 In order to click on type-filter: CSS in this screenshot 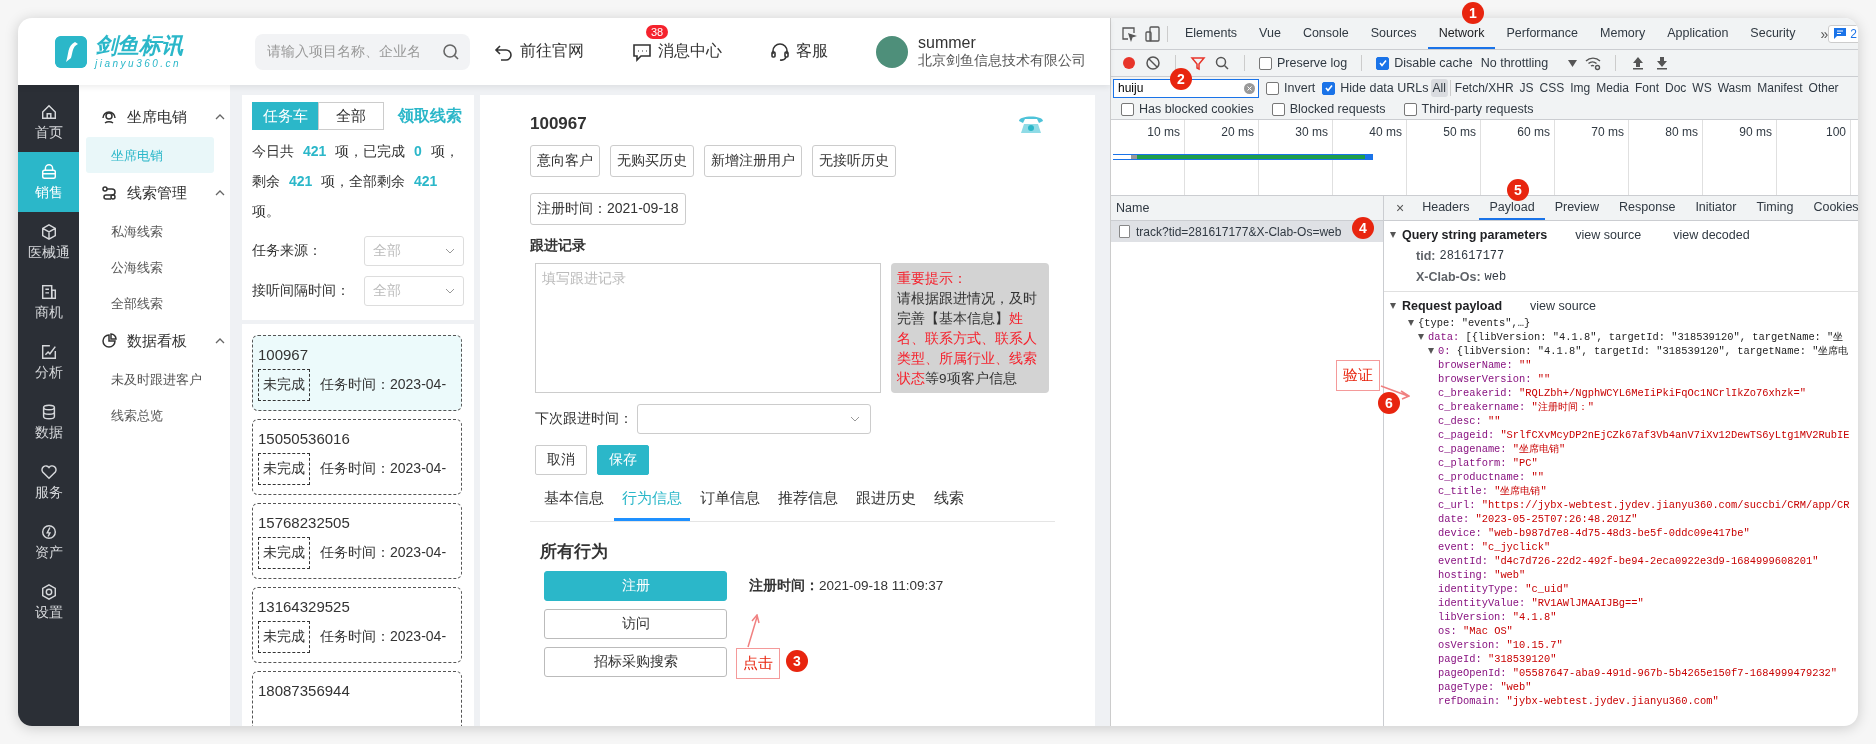, I will do `click(1552, 88)`.